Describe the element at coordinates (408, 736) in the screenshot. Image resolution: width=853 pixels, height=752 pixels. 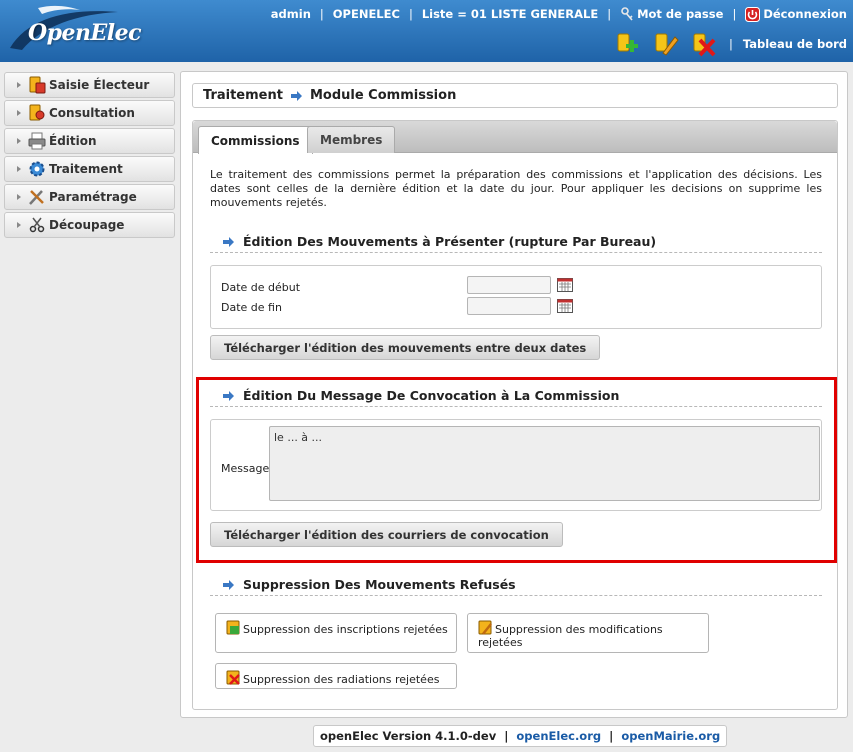
I see `version-text: openElec Version 4.1.0-dev` at that location.